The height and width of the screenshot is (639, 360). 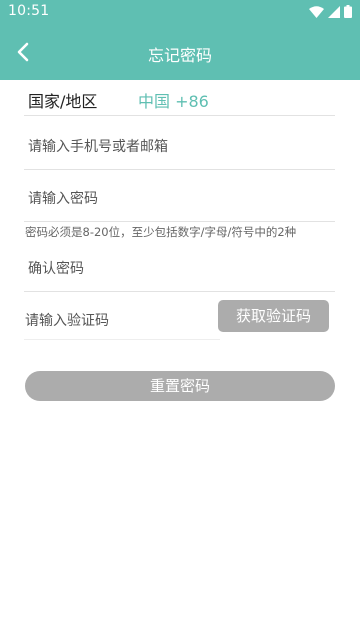 What do you see at coordinates (56, 269) in the screenshot?
I see `confirm-password-placeholder: 确认密码` at bounding box center [56, 269].